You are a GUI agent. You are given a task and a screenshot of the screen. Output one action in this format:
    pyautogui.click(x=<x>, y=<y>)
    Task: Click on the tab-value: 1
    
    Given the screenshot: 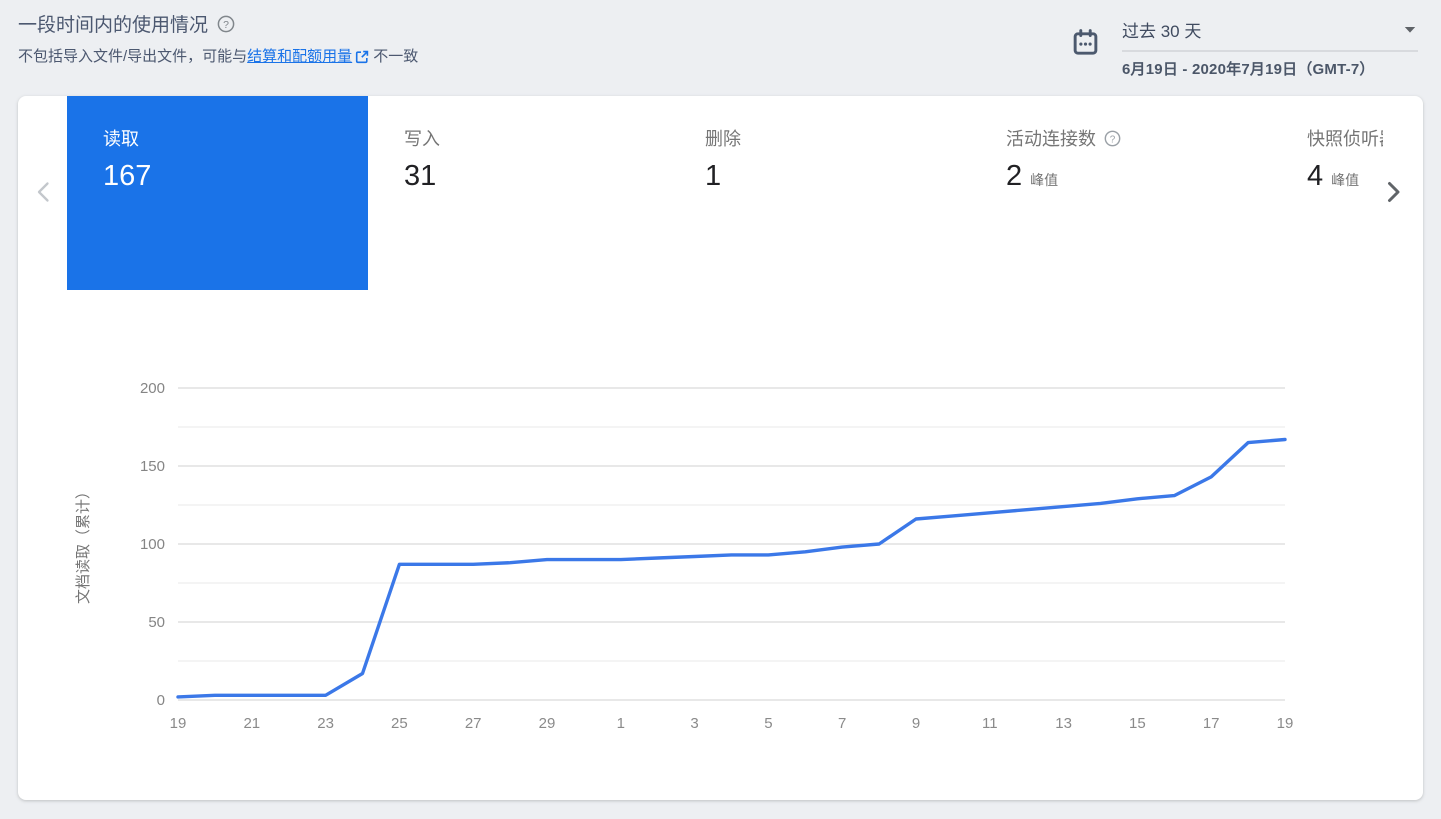 What is the action you would take?
    pyautogui.click(x=713, y=176)
    